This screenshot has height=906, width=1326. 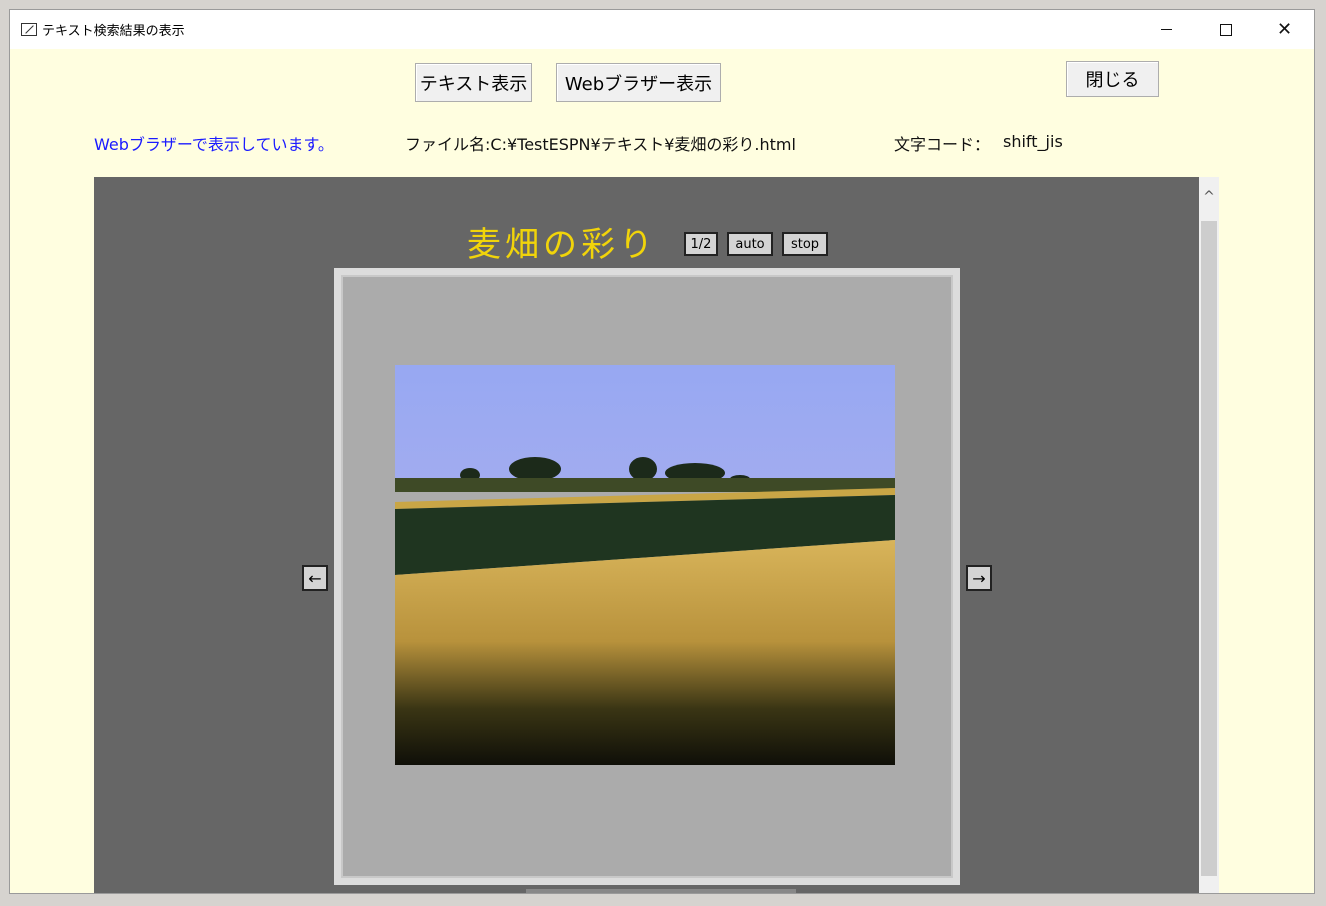 I want to click on file-name: ファイル名:C:¥TestESPN¥テキスト¥麦畑の彩り.html, so click(x=600, y=144).